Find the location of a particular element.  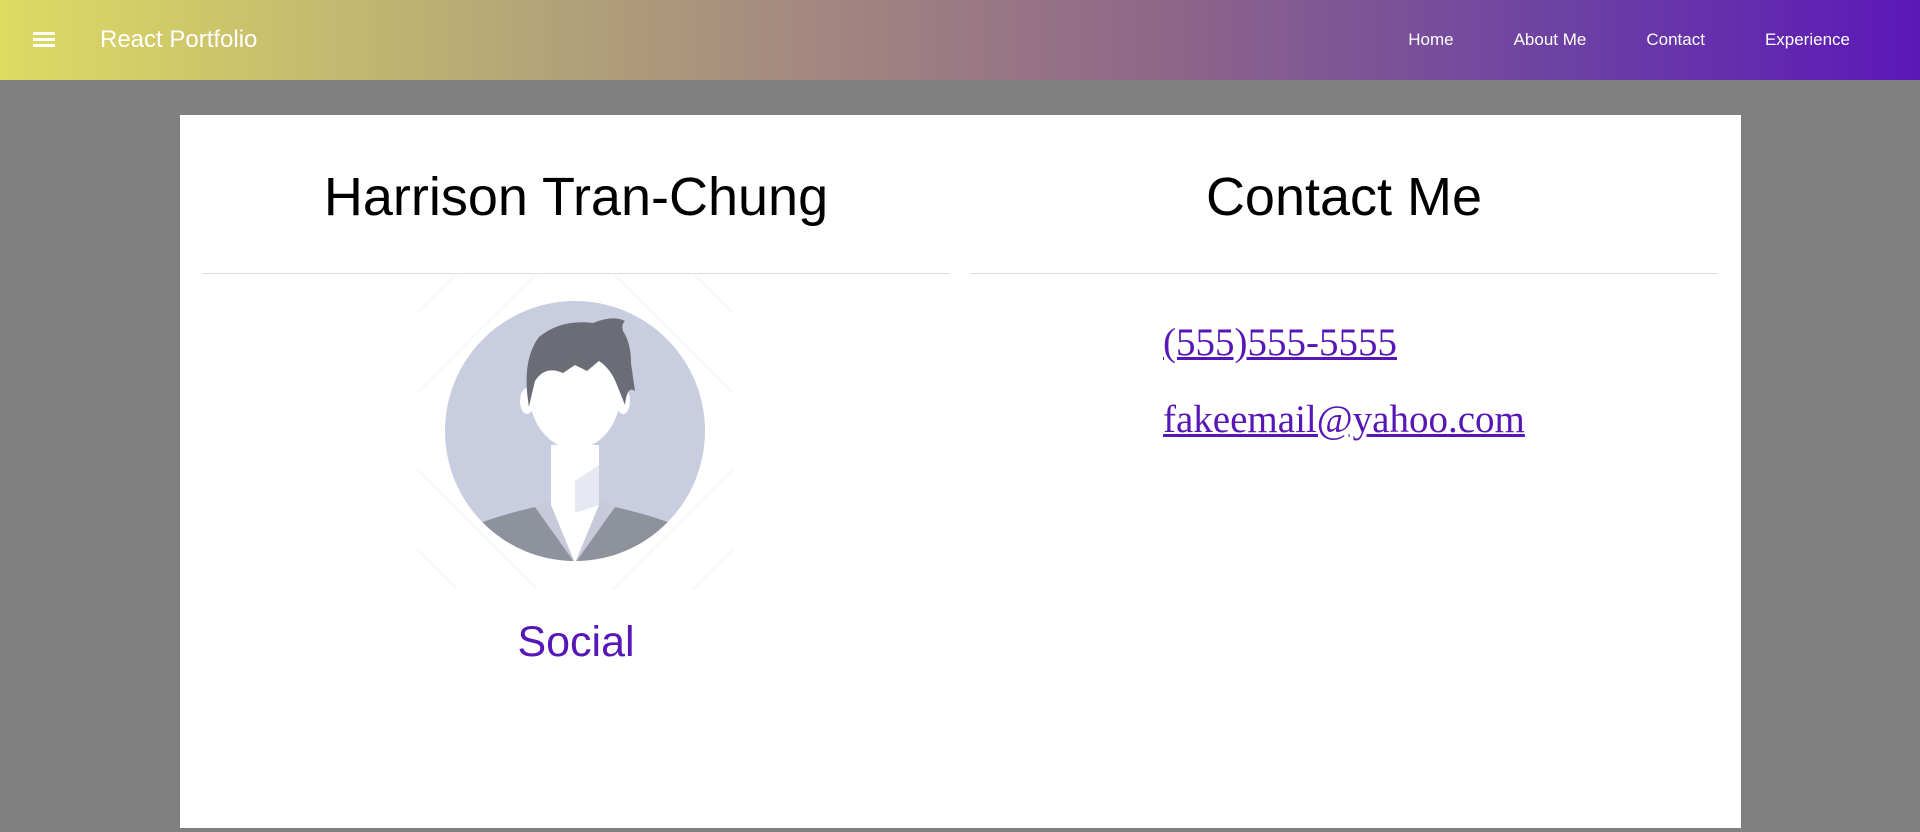

default-user-avatar is located at coordinates (575, 431).